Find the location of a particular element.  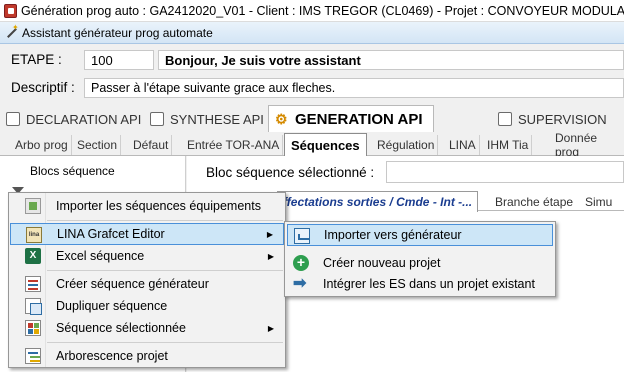

subtab-ihm-tia: IHM Tia is located at coordinates (508, 145).